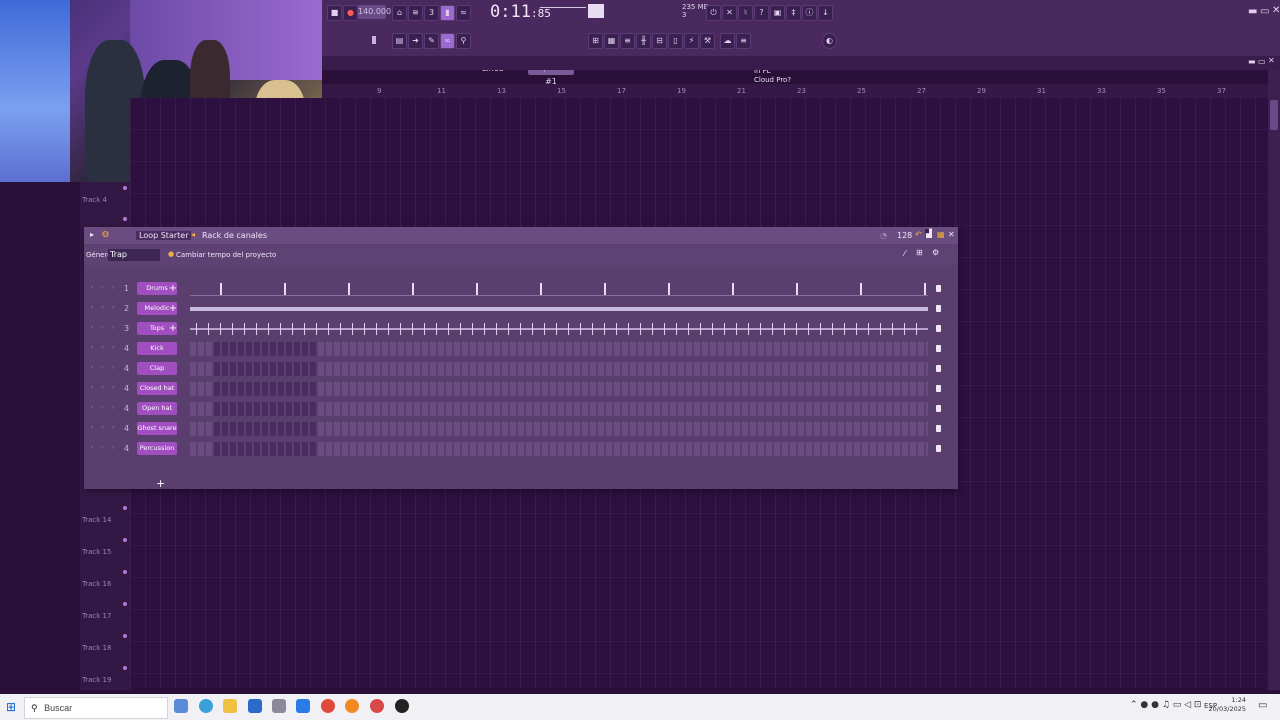  I want to click on playlist-scrollbar, so click(1274, 380).